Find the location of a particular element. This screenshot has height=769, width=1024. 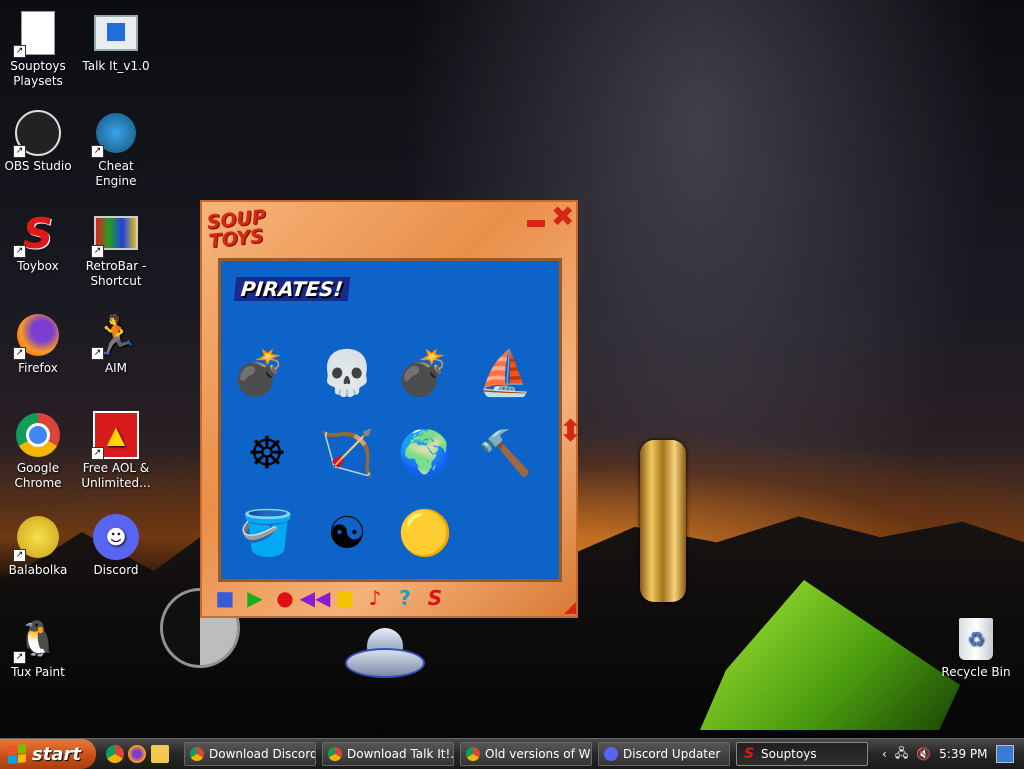

record-icon: ● is located at coordinates (285, 598).